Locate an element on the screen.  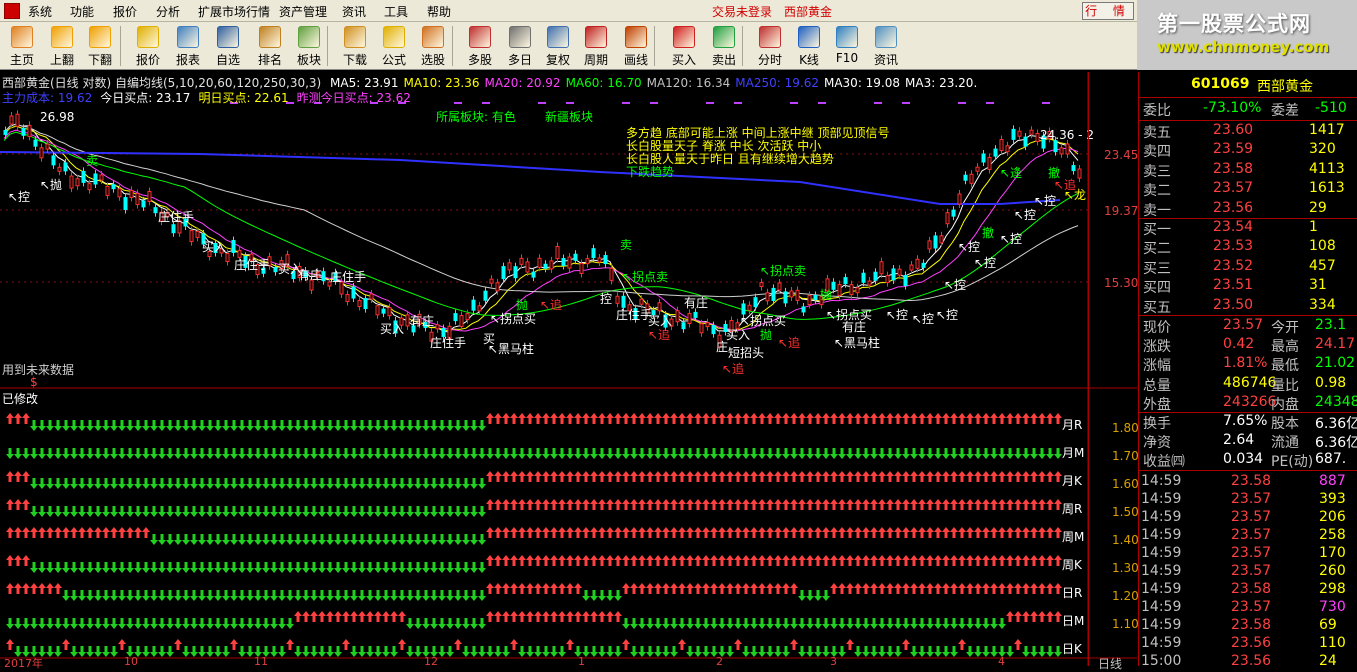
menu-4: 扩展市场行情 is located at coordinates (234, 11).